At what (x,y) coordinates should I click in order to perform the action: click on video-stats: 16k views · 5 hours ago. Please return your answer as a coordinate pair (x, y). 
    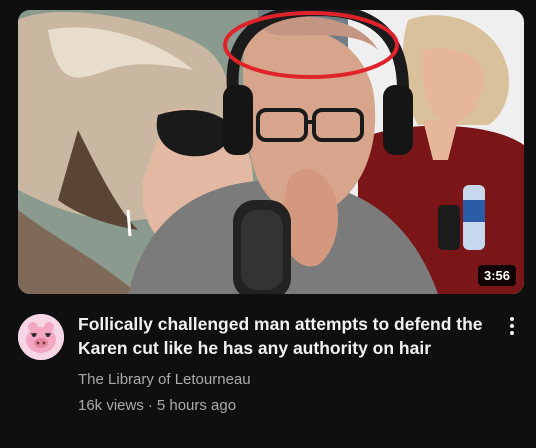
    Looking at the image, I should click on (157, 406).